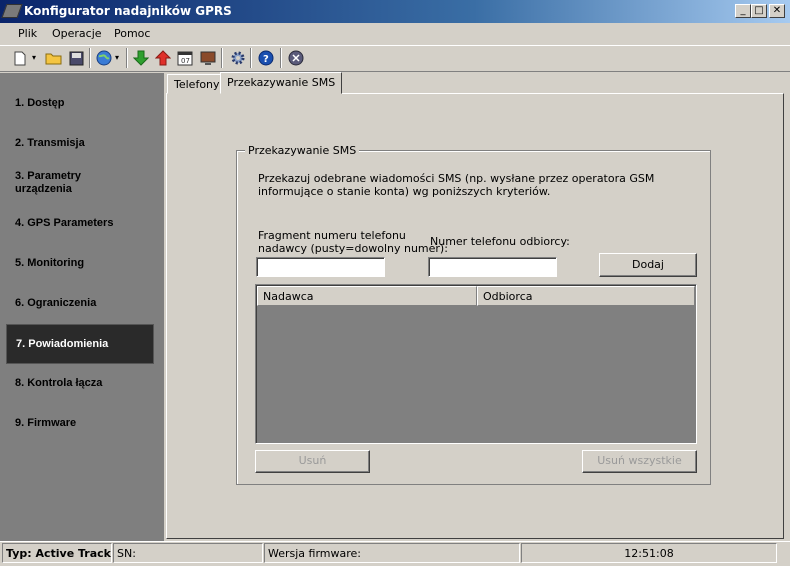  I want to click on help-icon: ?, so click(266, 58).